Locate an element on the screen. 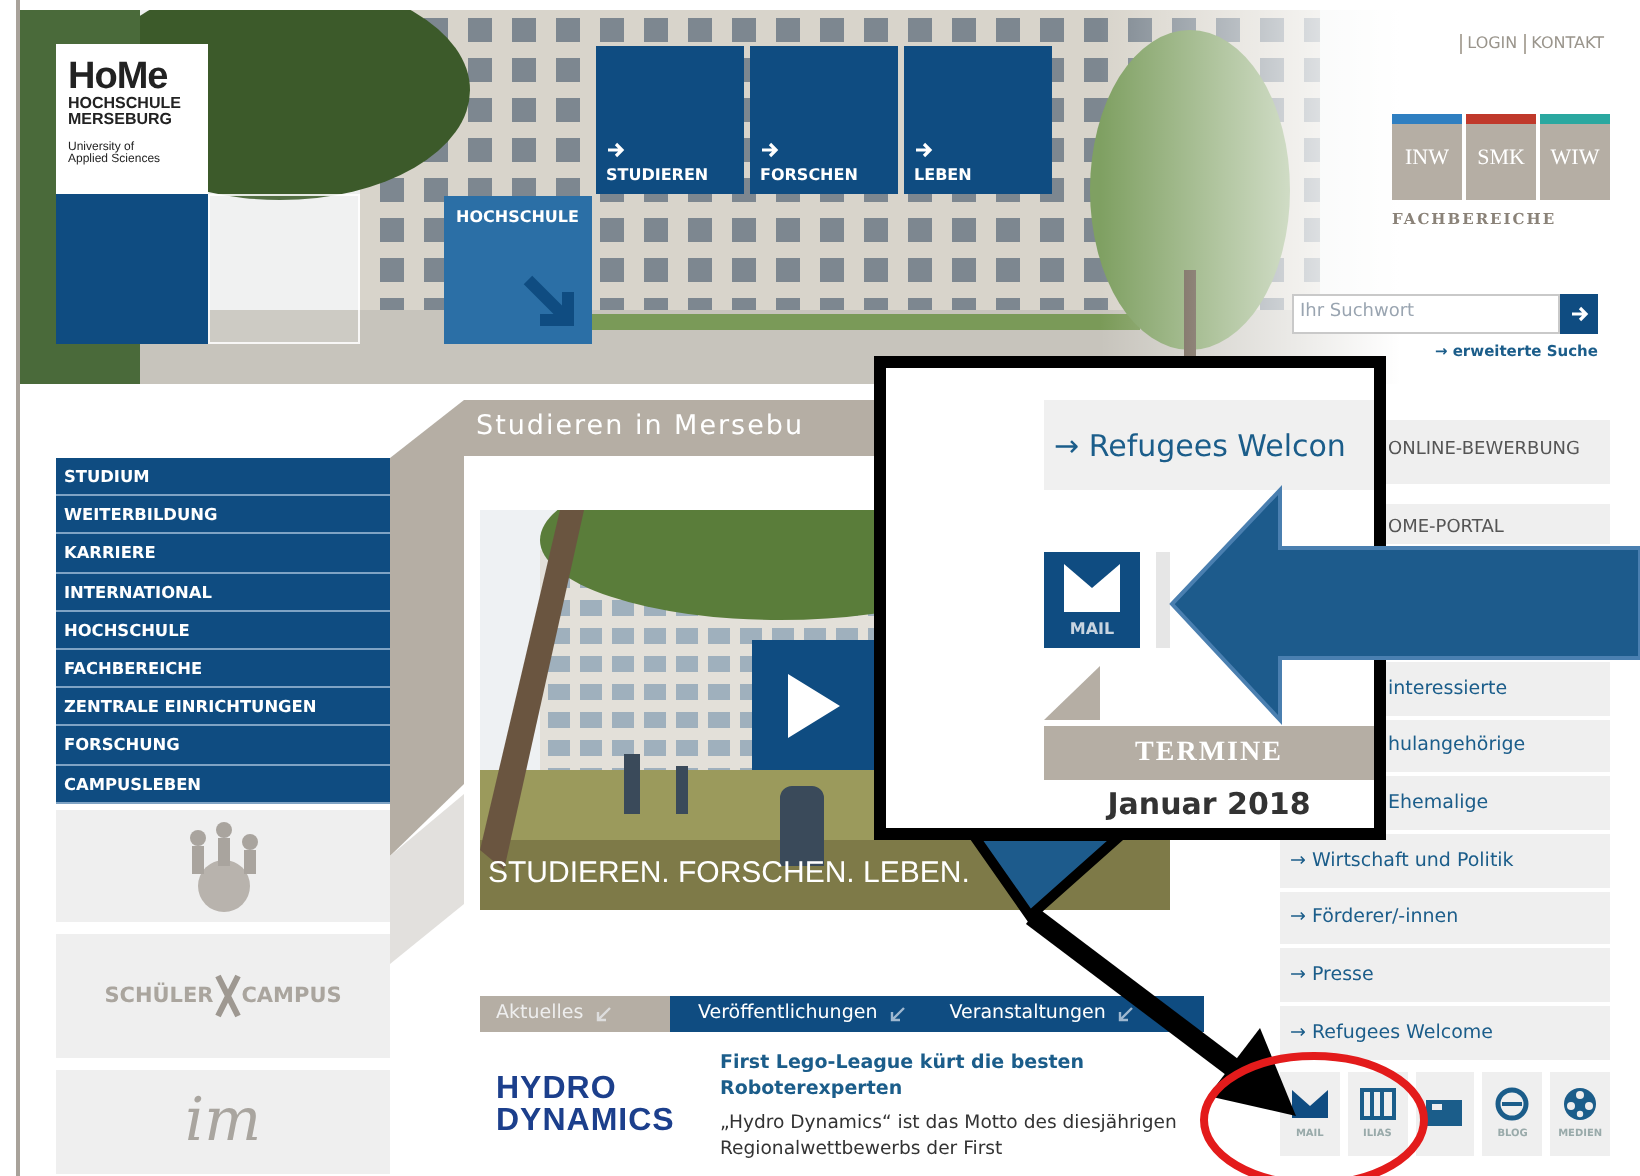 The width and height of the screenshot is (1640, 1176). play-icon is located at coordinates (814, 705).